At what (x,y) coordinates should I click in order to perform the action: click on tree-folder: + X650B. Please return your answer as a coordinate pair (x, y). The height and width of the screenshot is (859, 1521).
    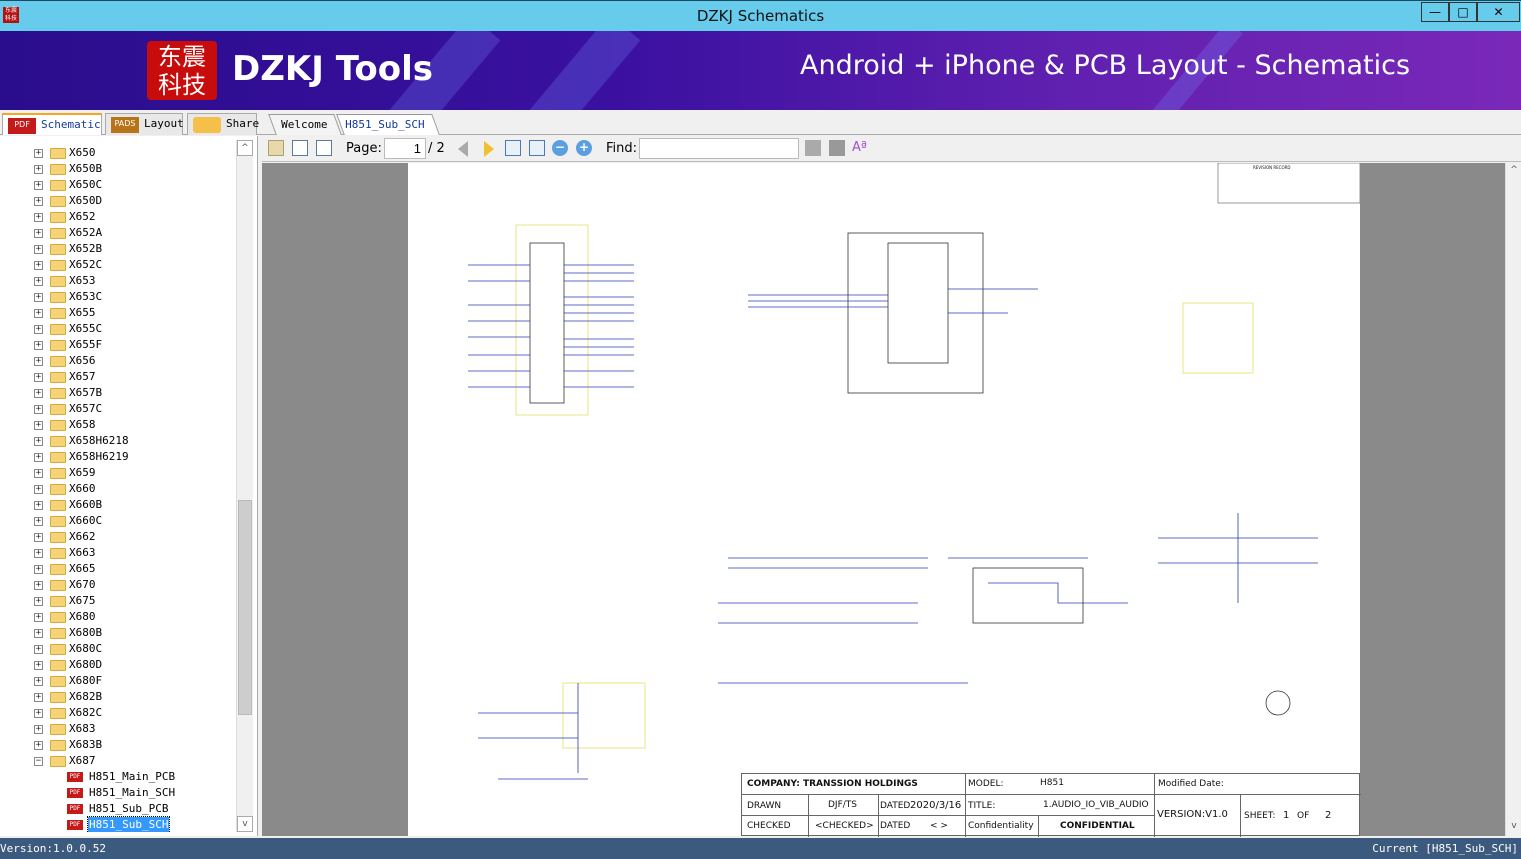
    Looking at the image, I should click on (118, 169).